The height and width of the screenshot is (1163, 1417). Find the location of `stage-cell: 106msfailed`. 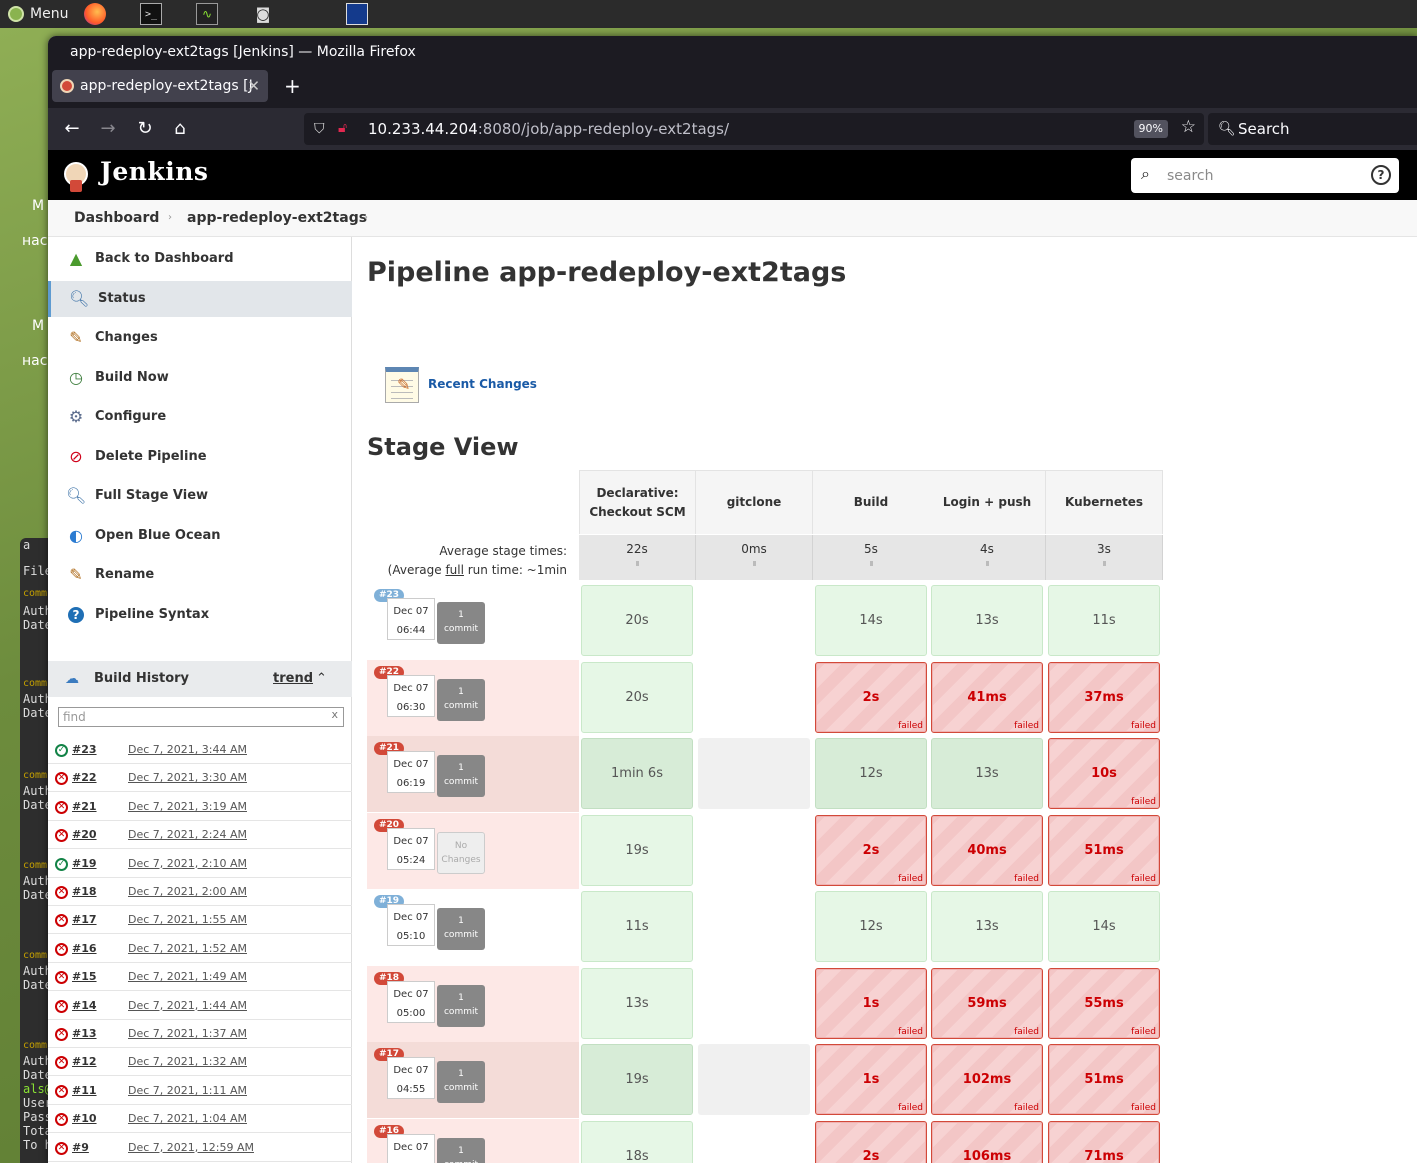

stage-cell: 106msfailed is located at coordinates (987, 1141).